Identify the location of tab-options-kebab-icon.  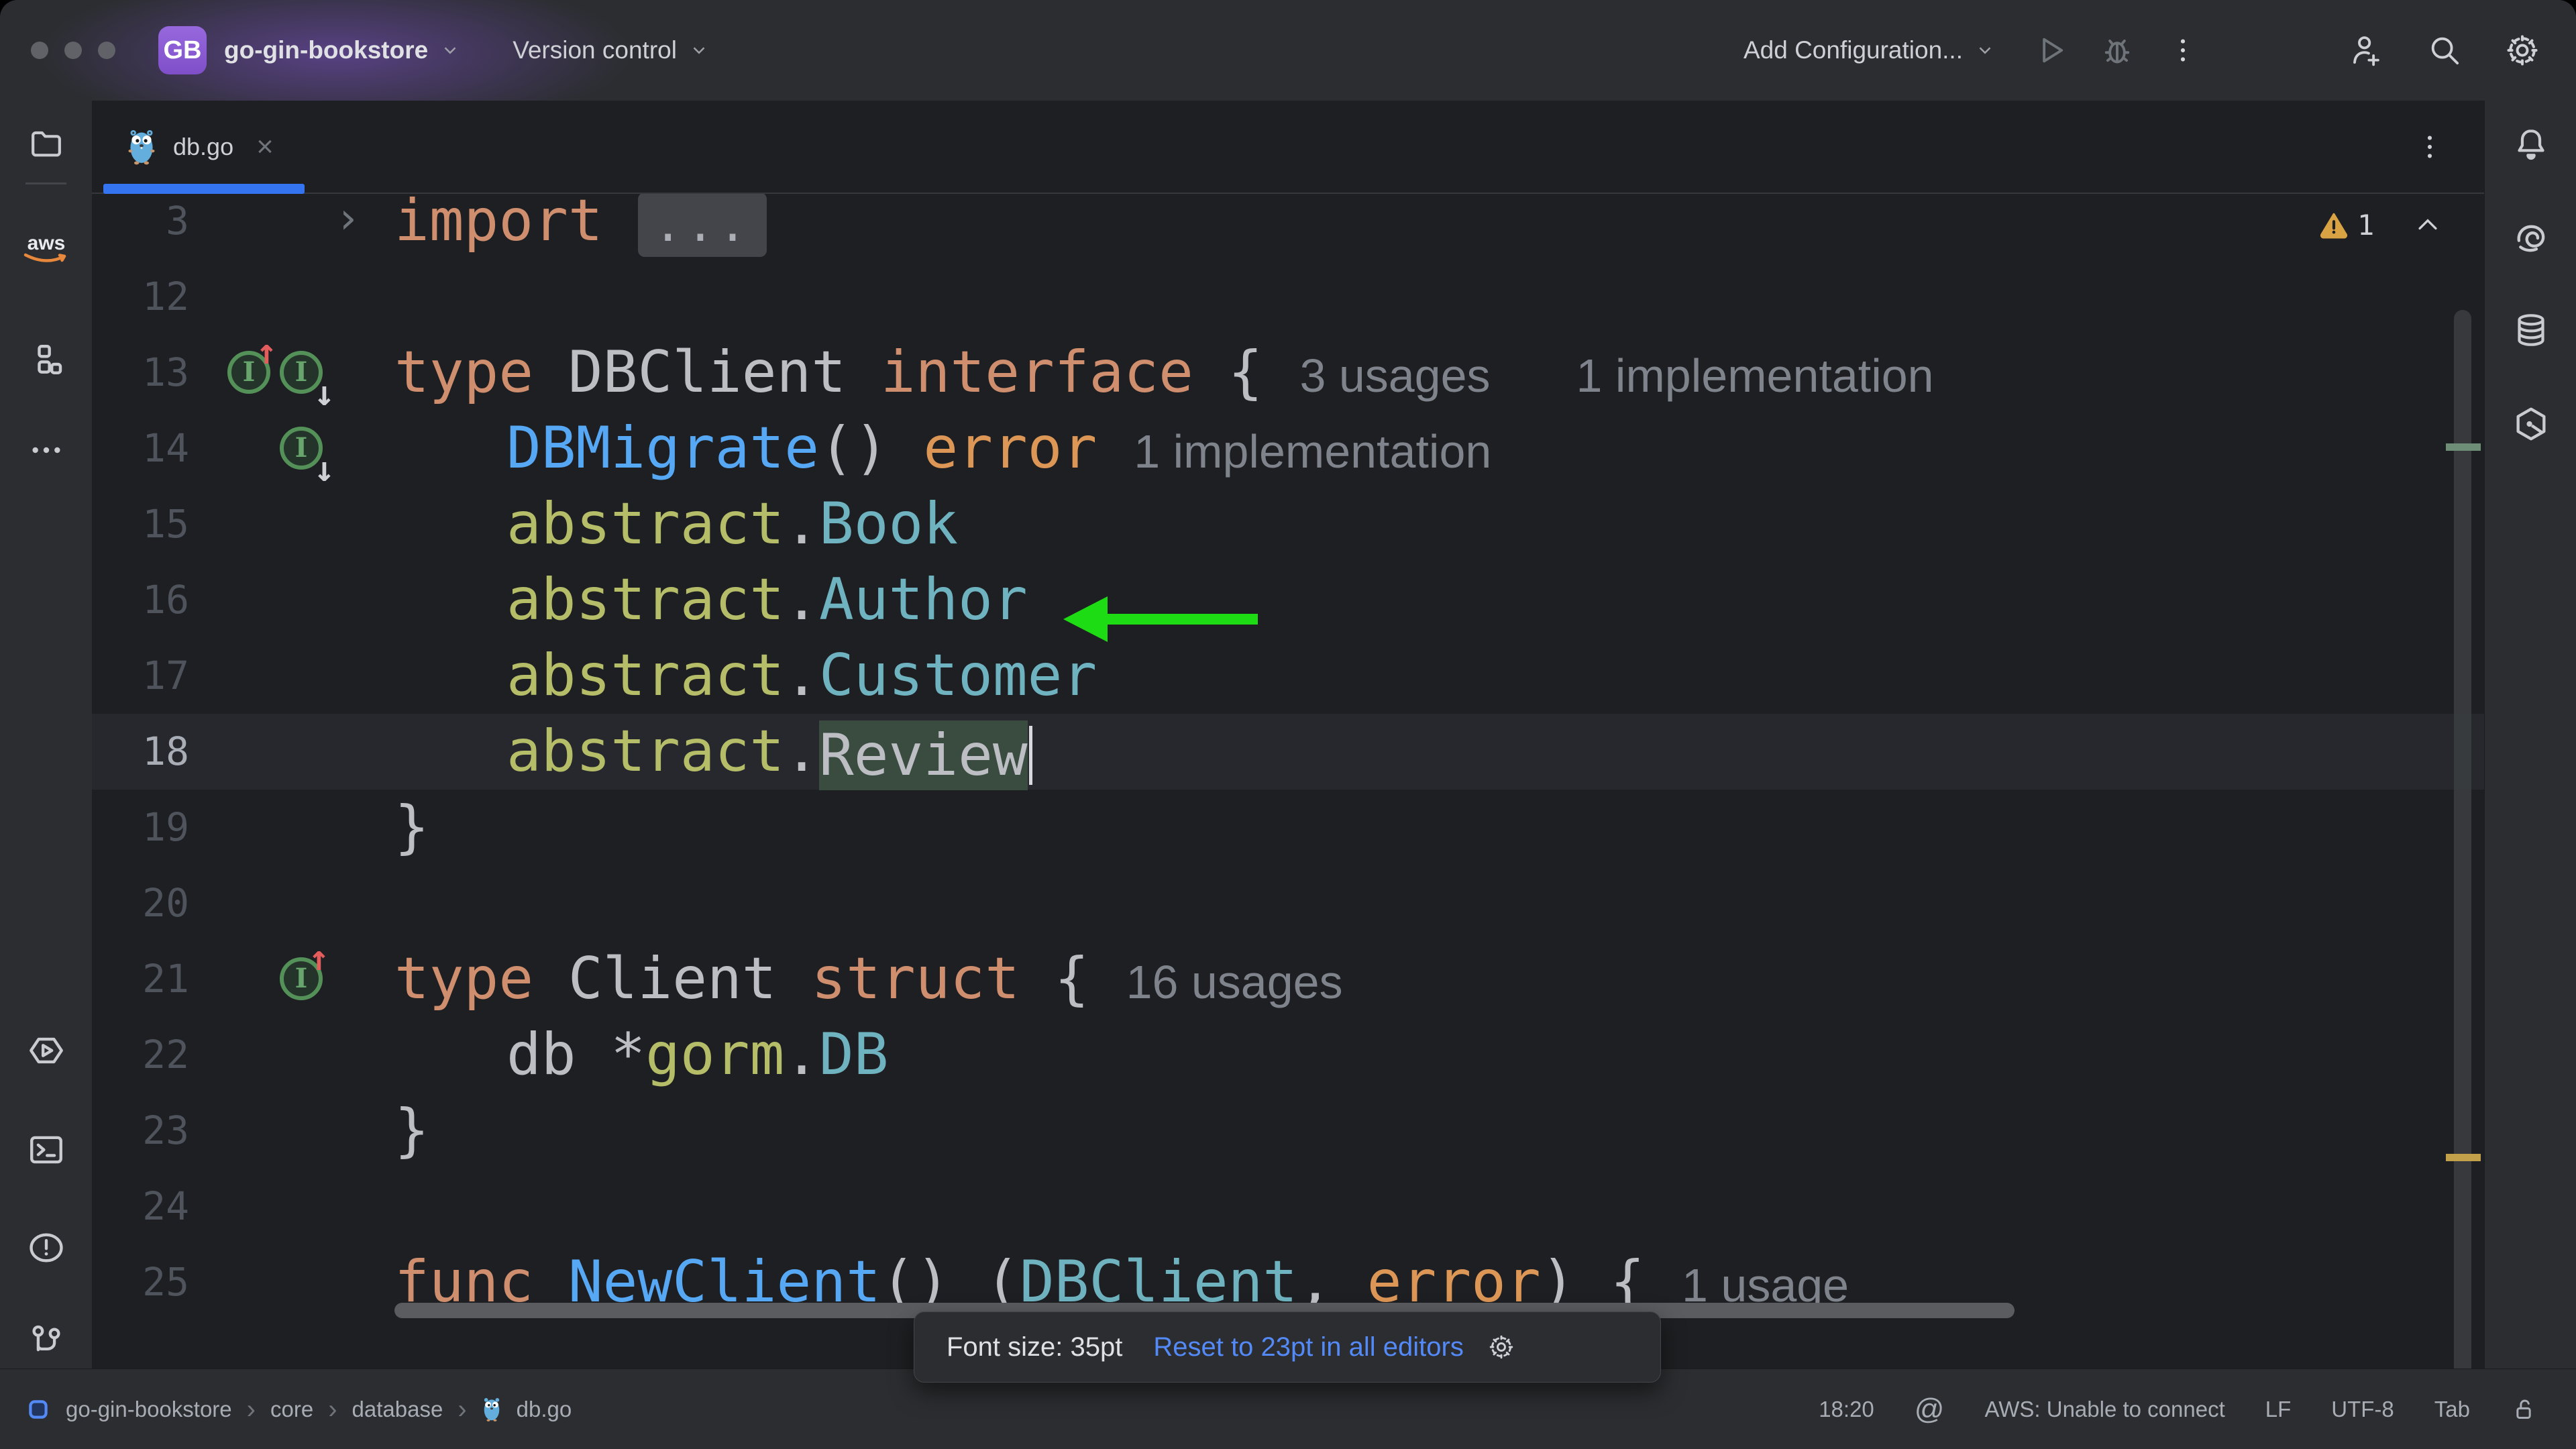
(2429, 146).